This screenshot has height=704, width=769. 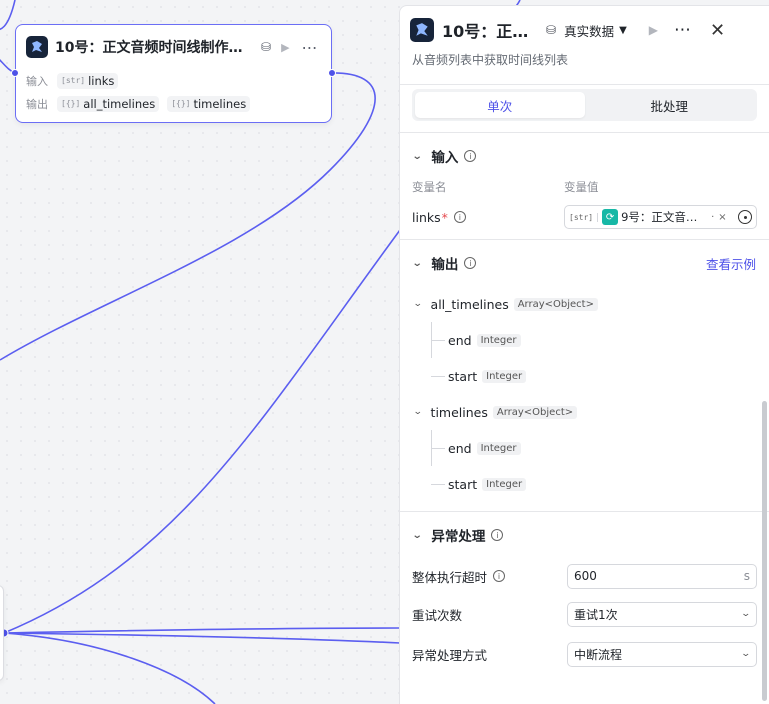 I want to click on node-logo-icon, so click(x=37, y=47).